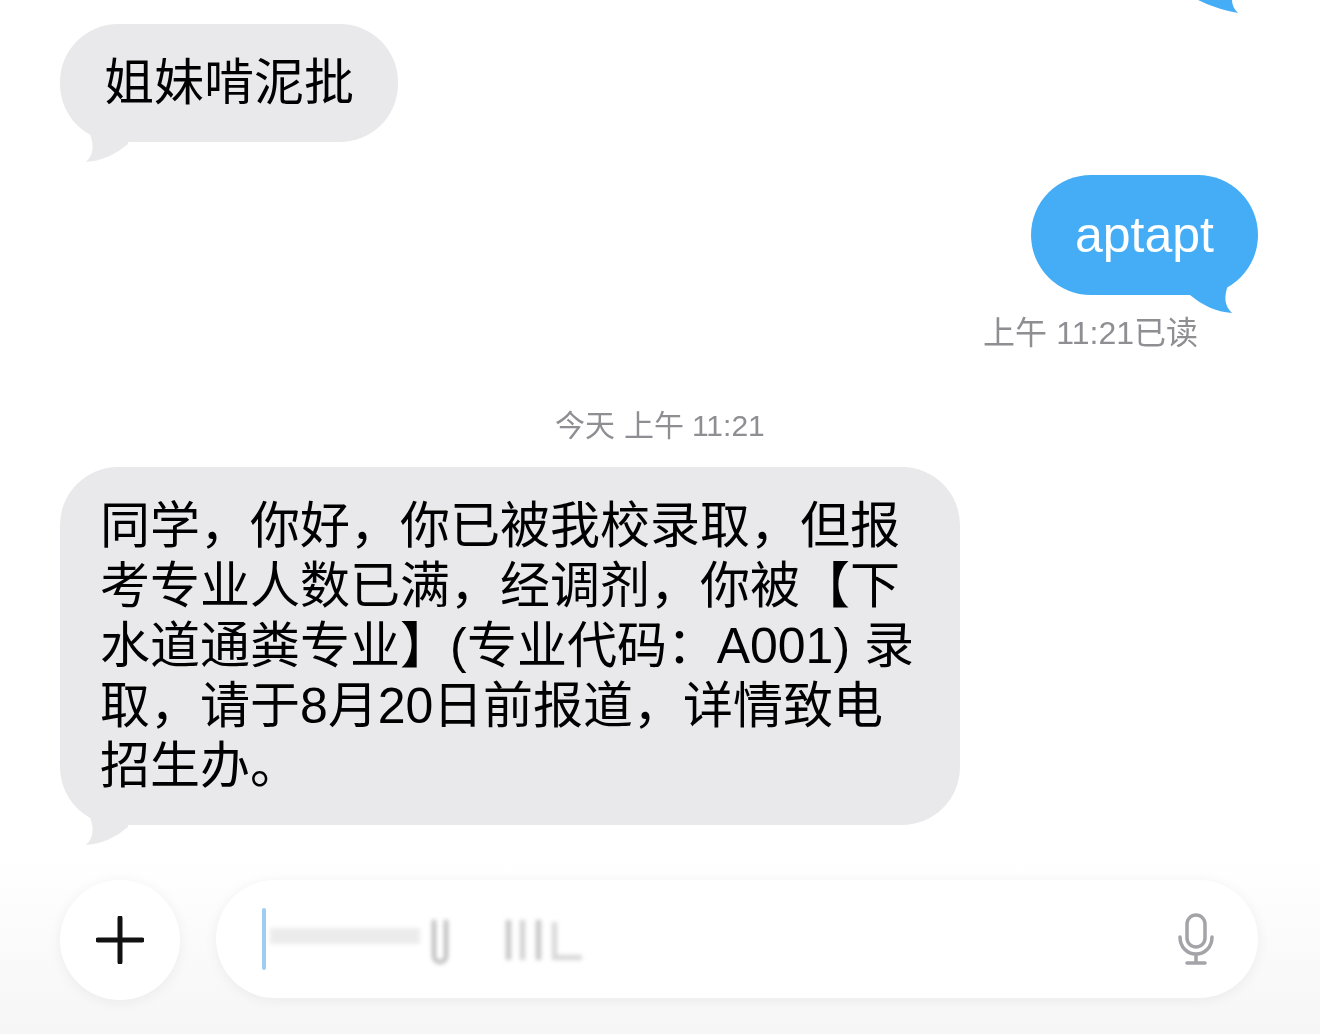  What do you see at coordinates (1144, 235) in the screenshot?
I see `message-bubble: aptapt` at bounding box center [1144, 235].